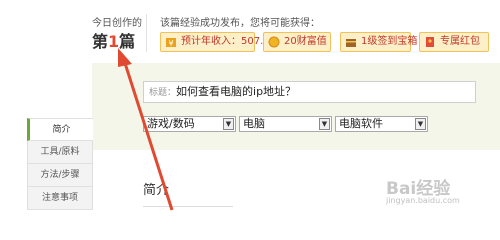 This screenshot has height=240, width=500. What do you see at coordinates (146, 129) in the screenshot?
I see `annotation-arrow` at bounding box center [146, 129].